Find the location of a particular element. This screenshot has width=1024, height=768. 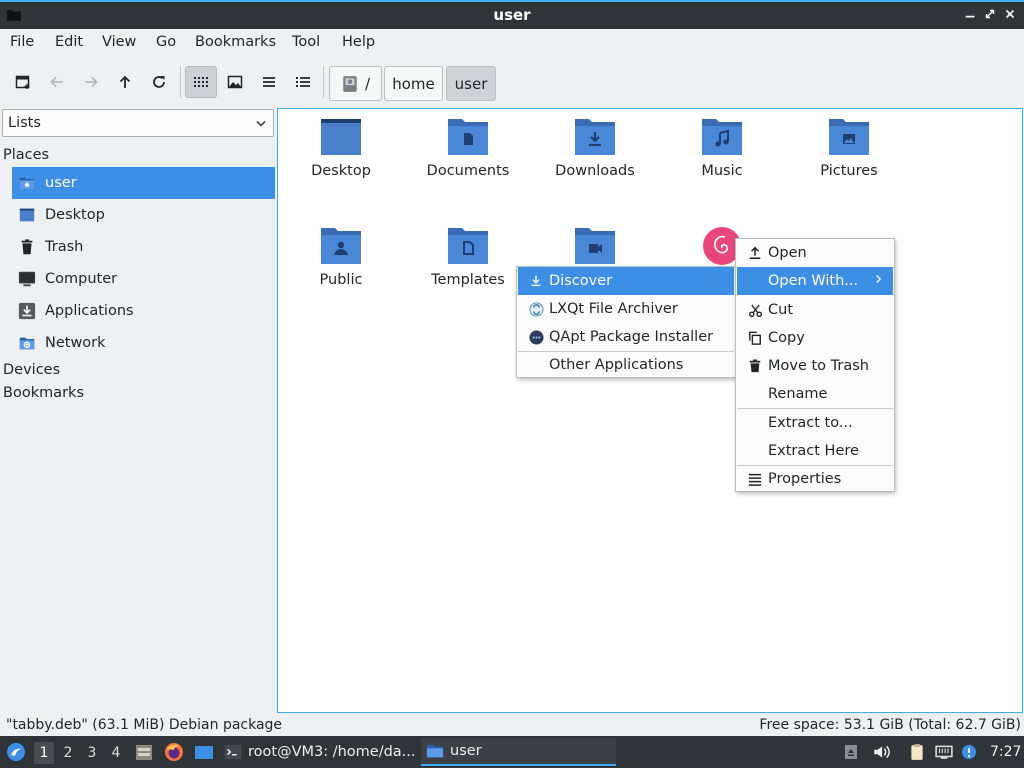

menu-bookmarks: Bookmarks is located at coordinates (235, 42).